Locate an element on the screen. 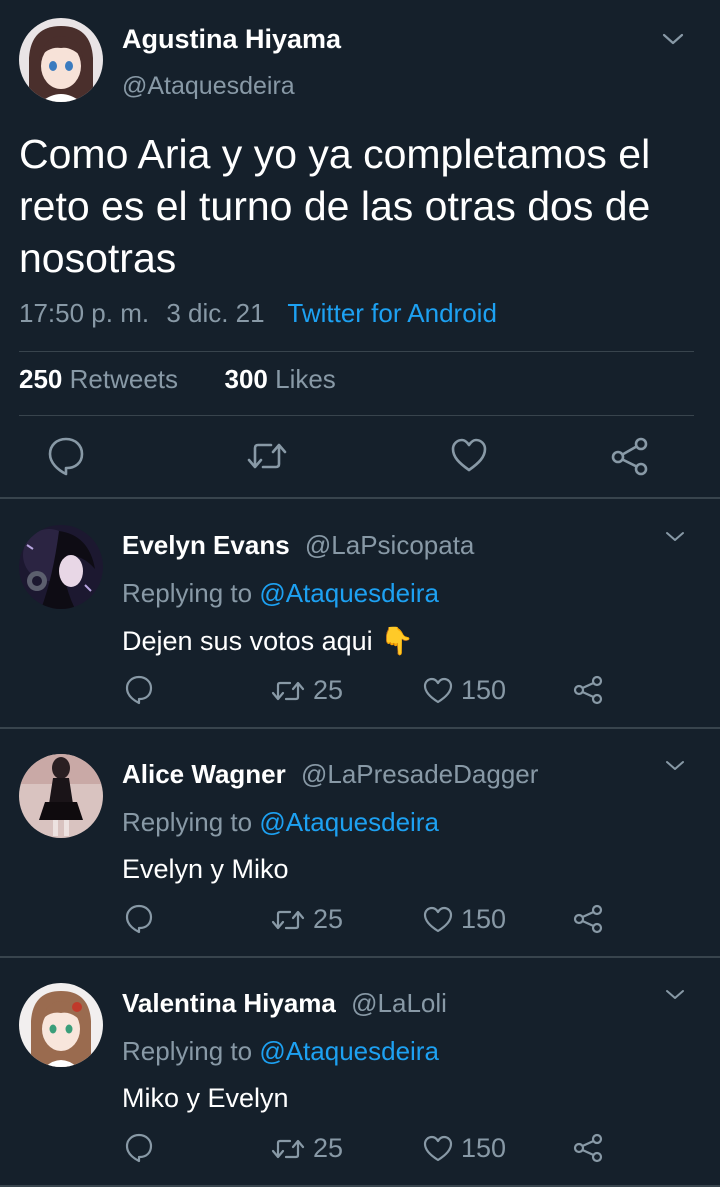  reply-header: Alice Wagner @LaPresadeDagger is located at coordinates (330, 774).